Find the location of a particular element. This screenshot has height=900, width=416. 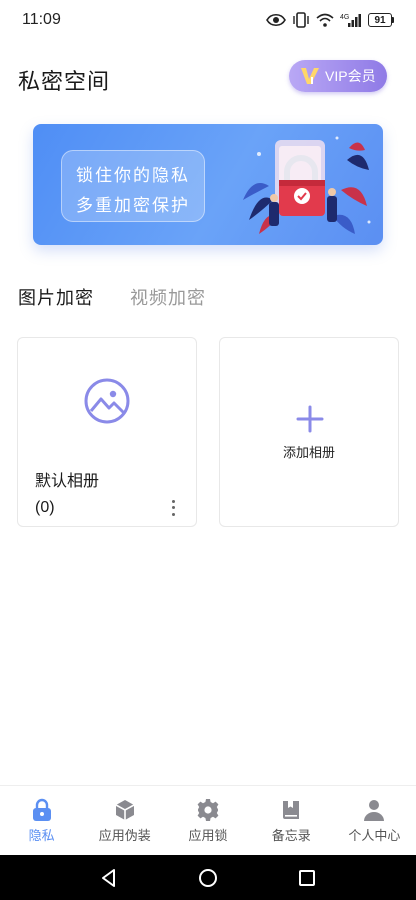

battery-level: 91 is located at coordinates (380, 20).